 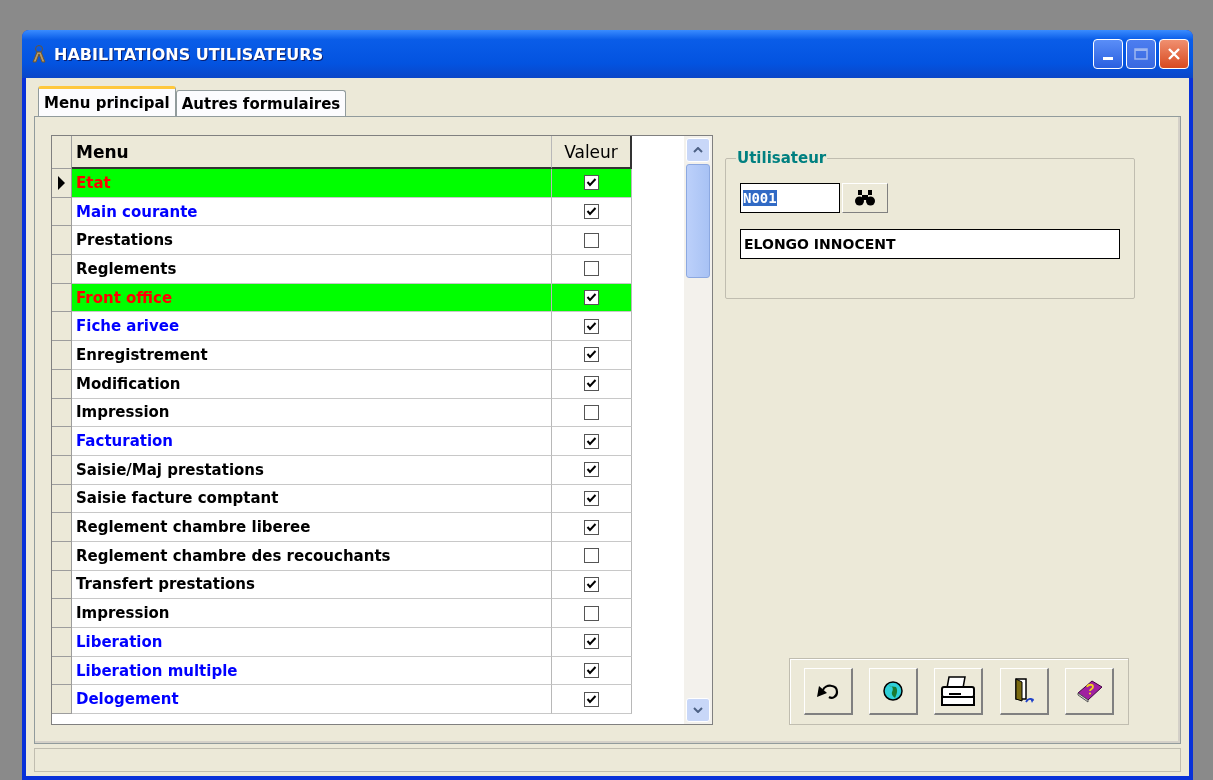 I want to click on row-pointer-icon, so click(x=61, y=182).